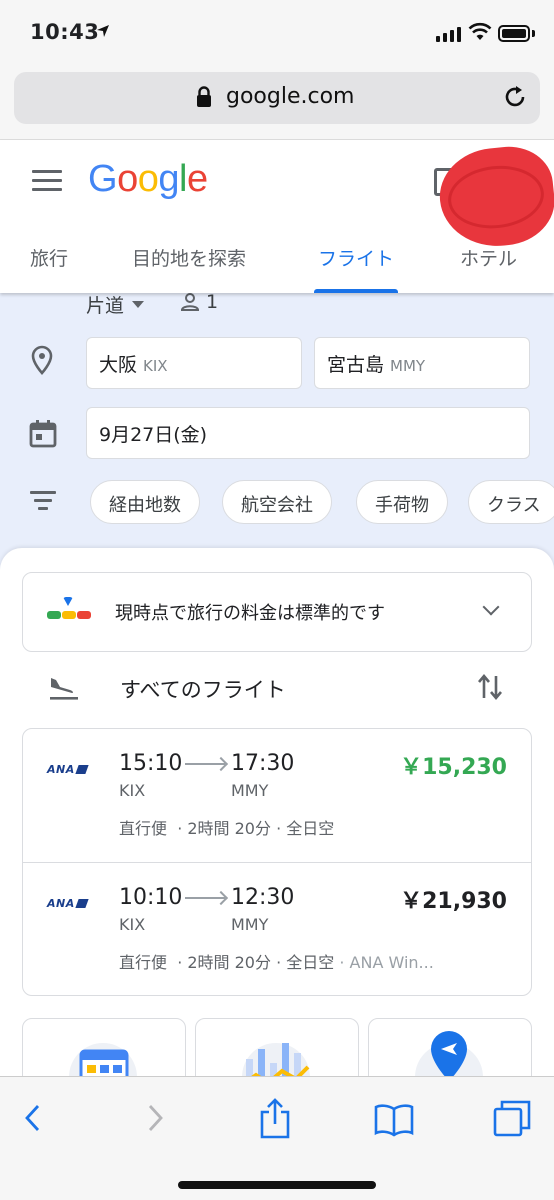 The width and height of the screenshot is (554, 1200). What do you see at coordinates (453, 901) in the screenshot?
I see `flight-price: ￥21,930` at bounding box center [453, 901].